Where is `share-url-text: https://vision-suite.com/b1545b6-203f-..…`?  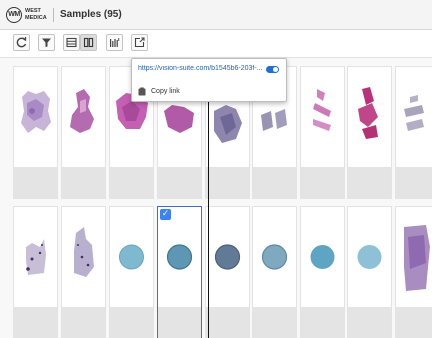
share-url-text: https://vision-suite.com/b1545b6-203f-..… is located at coordinates (202, 71).